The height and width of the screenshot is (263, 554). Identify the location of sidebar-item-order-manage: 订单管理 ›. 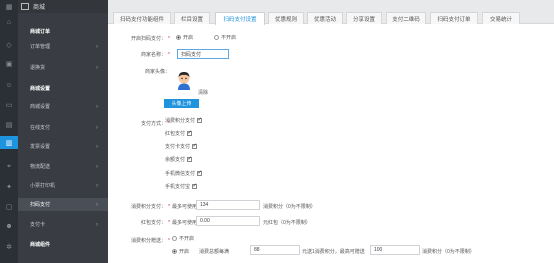
(63, 46).